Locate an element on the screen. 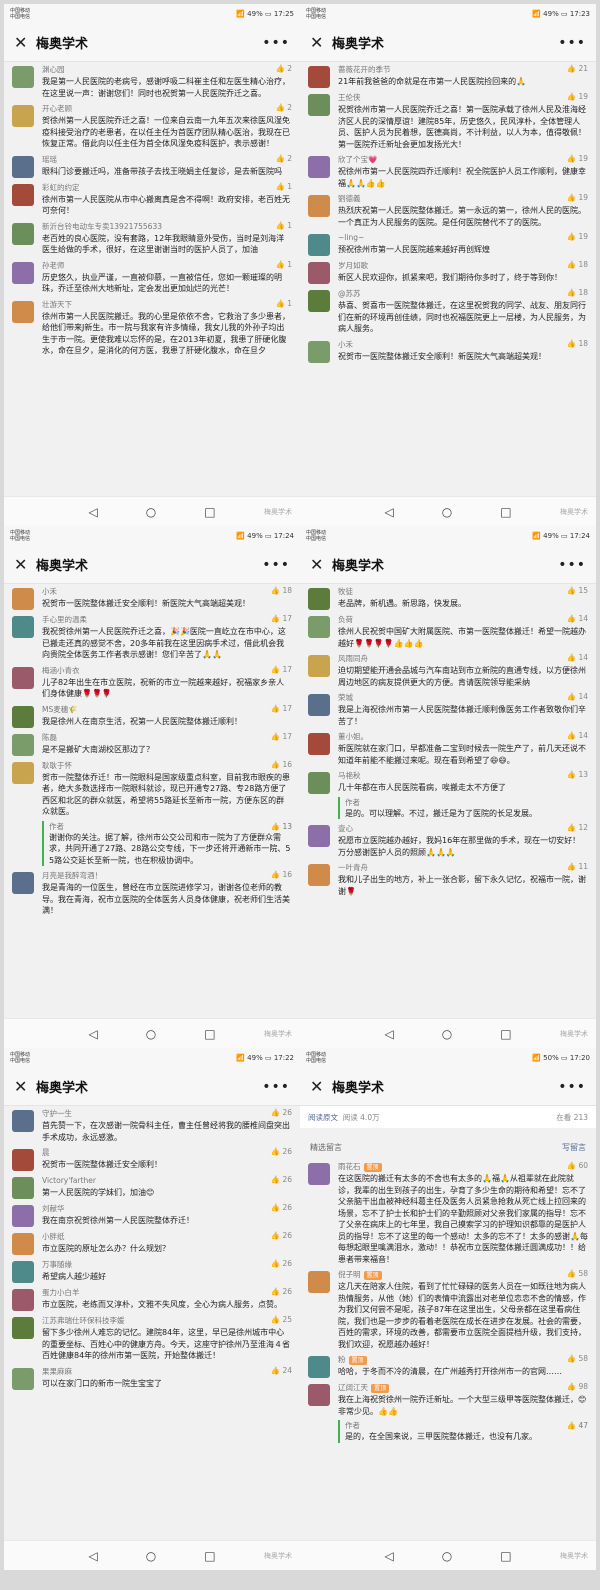 This screenshot has height=1590, width=600. like-button: 👍 24 is located at coordinates (281, 1370).